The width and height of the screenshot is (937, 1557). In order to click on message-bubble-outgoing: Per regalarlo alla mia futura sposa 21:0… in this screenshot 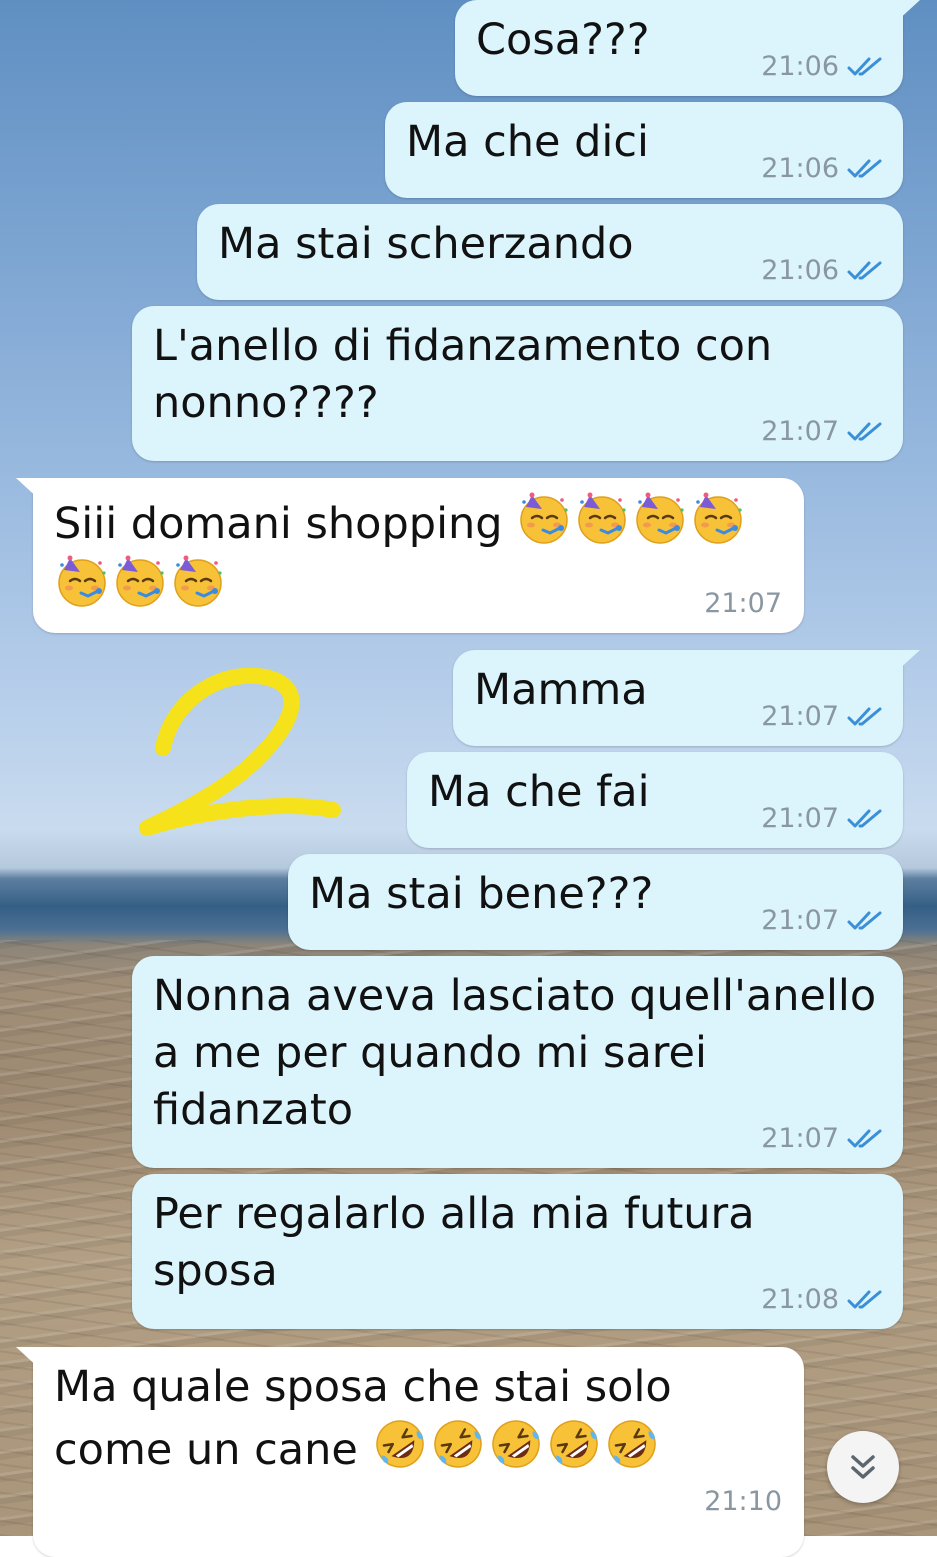, I will do `click(517, 1251)`.